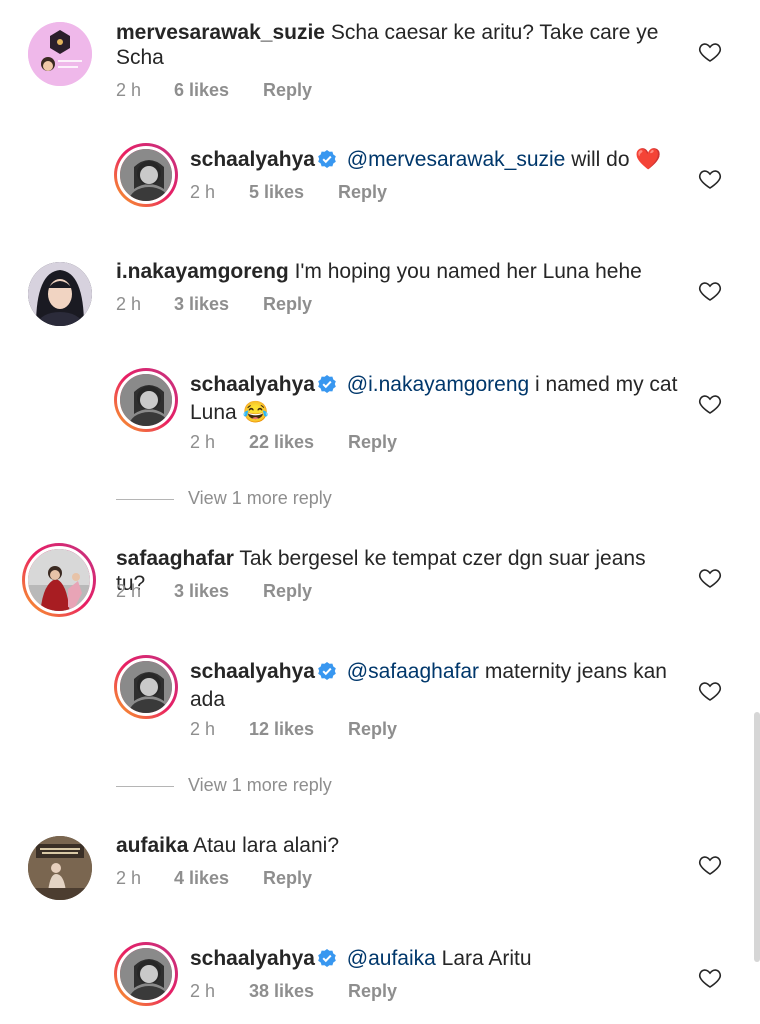 The width and height of the screenshot is (760, 1024). I want to click on comment-body: schaalyahya @aufaika Lara Aritu, so click(435, 960).